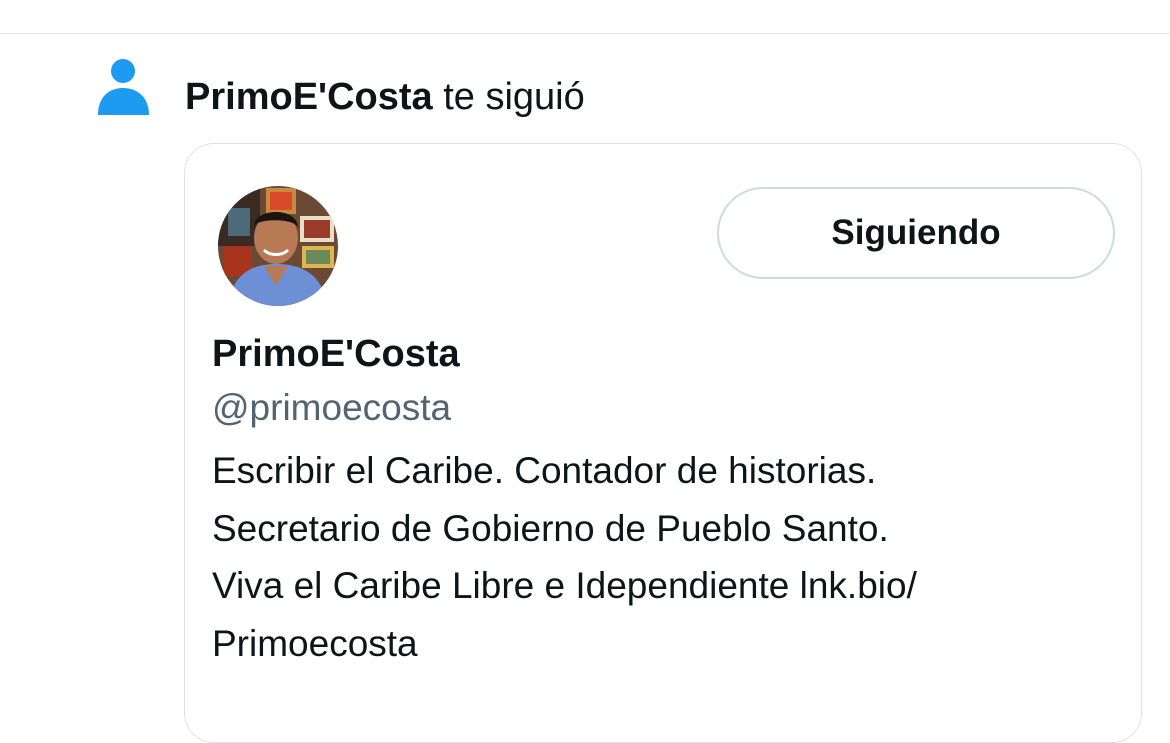  I want to click on notification-user-name: PrimoE'Costa, so click(309, 97).